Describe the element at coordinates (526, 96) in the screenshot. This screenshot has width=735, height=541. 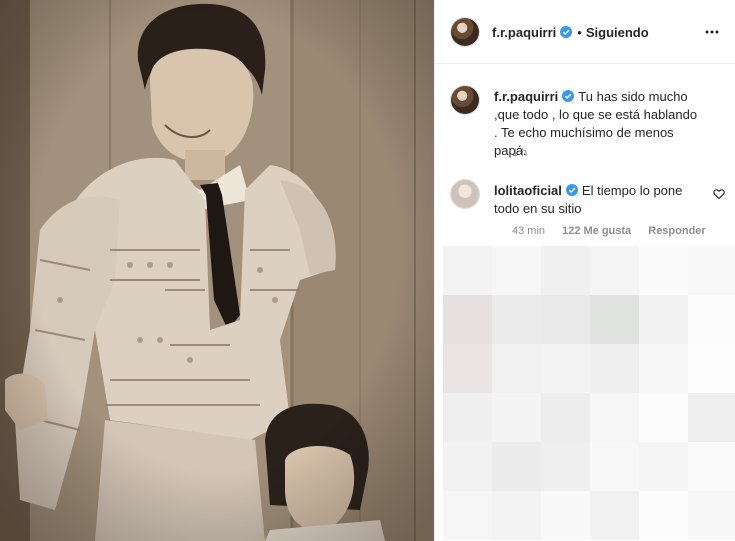
I see `caption-author-username: f.r.paquirri` at that location.